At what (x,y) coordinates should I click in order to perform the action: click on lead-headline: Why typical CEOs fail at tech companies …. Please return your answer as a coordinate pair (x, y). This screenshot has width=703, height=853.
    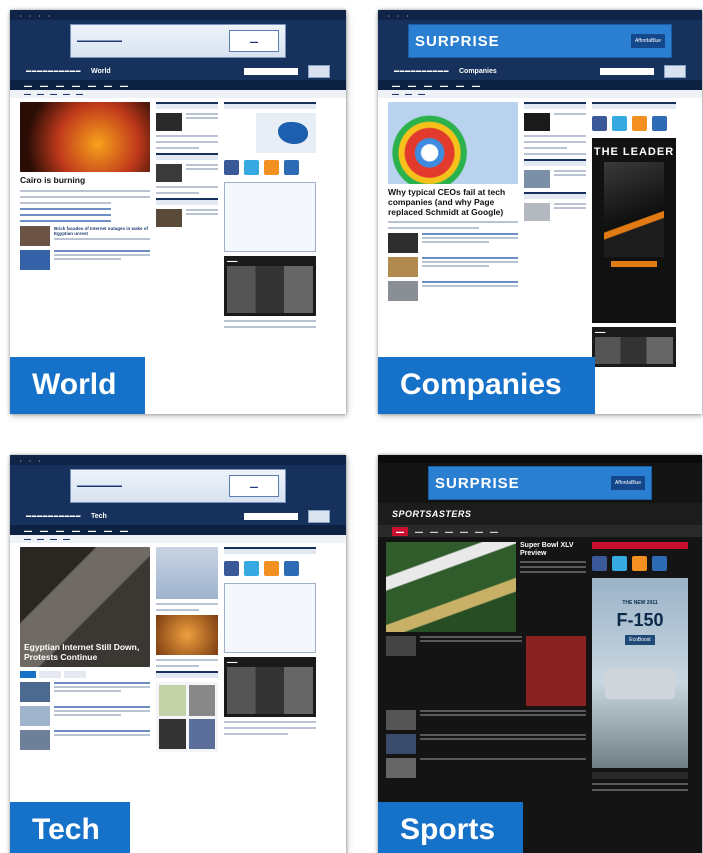
    Looking at the image, I should click on (453, 202).